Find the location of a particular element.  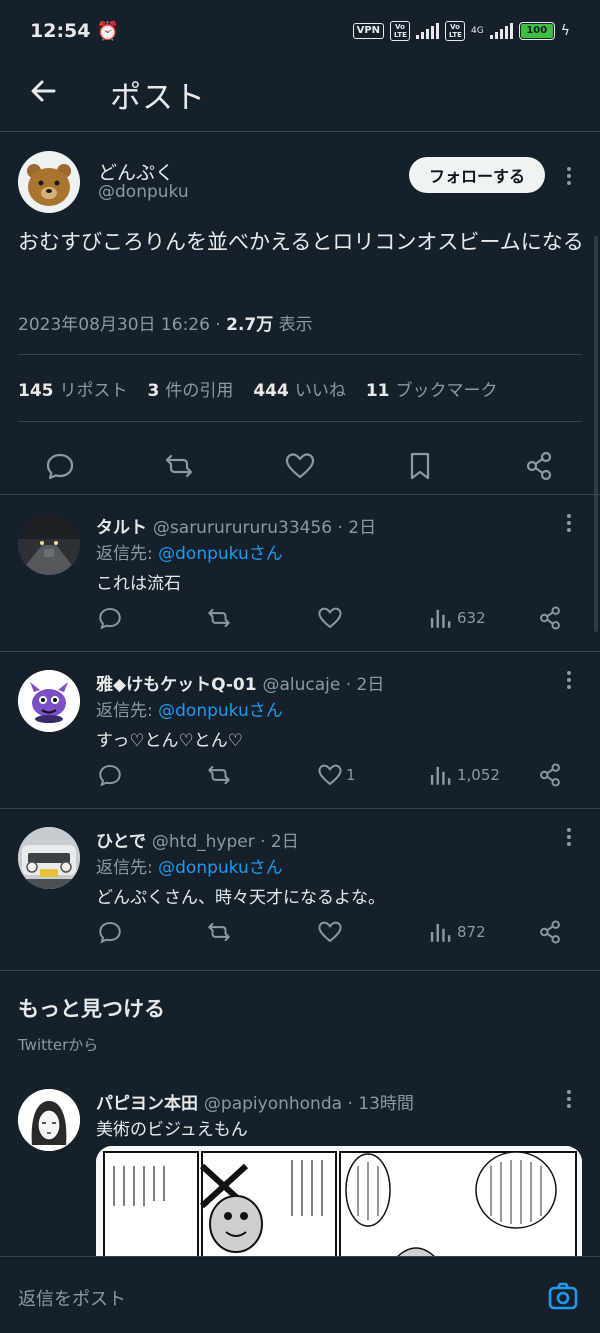

manga-image is located at coordinates (339, 1202).